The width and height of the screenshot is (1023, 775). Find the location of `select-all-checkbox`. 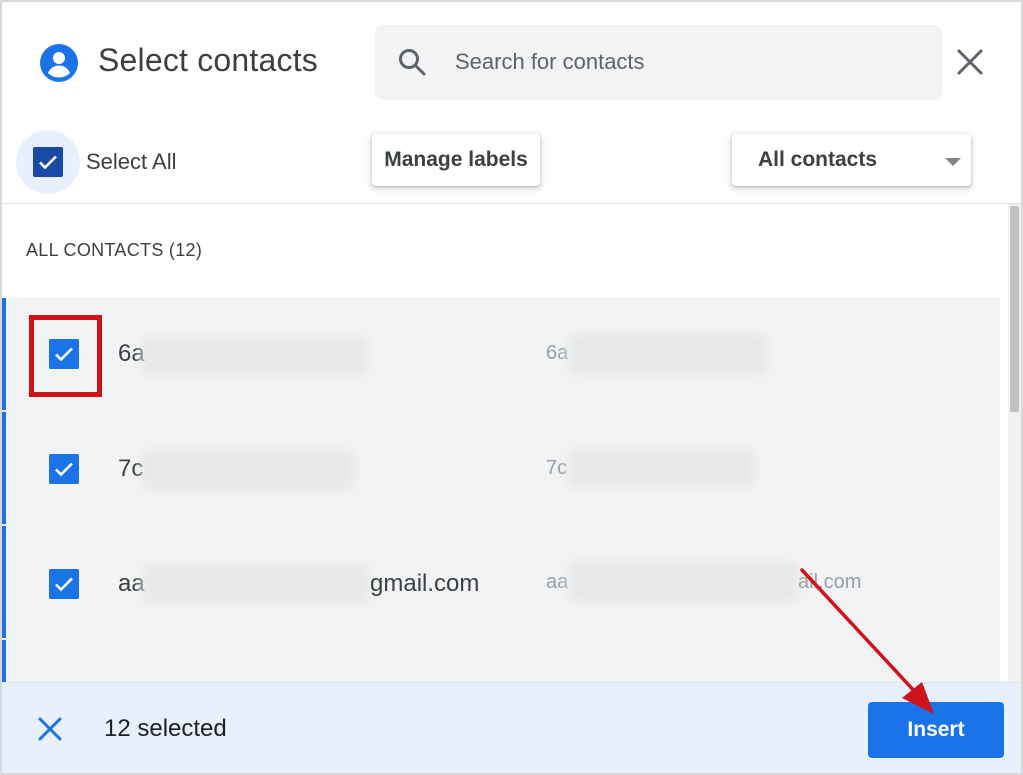

select-all-checkbox is located at coordinates (48, 162).